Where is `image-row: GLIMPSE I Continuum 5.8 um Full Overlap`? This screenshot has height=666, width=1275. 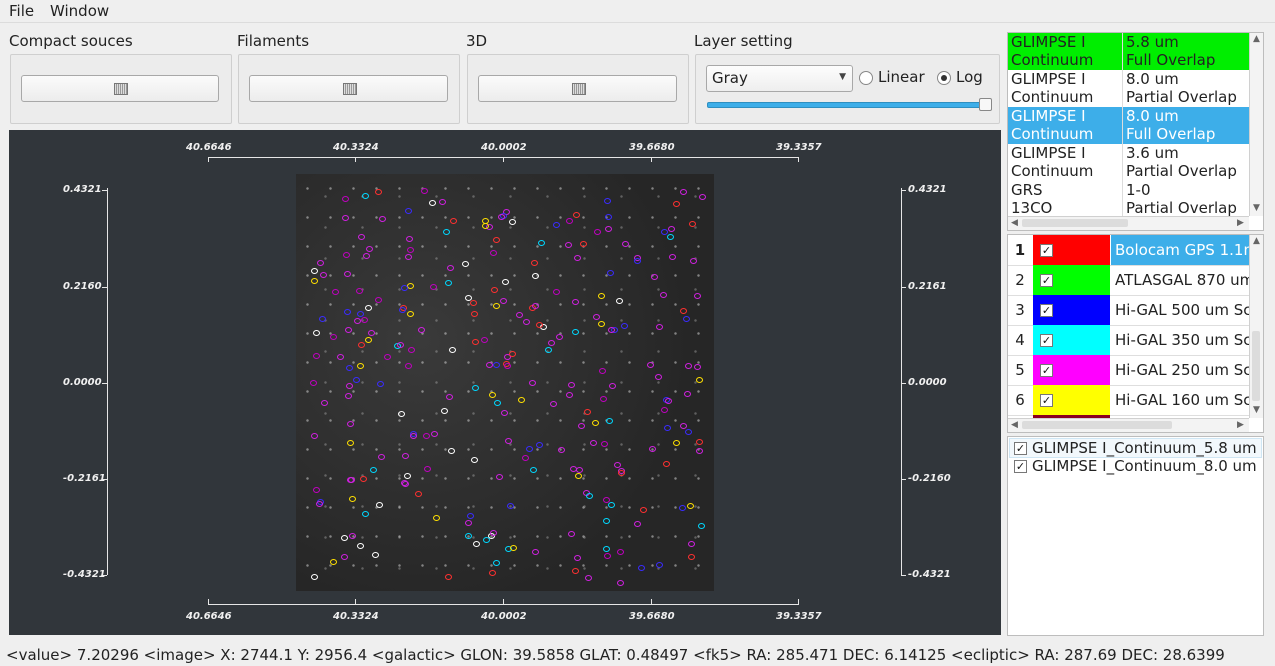
image-row: GLIMPSE I Continuum 5.8 um Full Overlap is located at coordinates (1128, 52).